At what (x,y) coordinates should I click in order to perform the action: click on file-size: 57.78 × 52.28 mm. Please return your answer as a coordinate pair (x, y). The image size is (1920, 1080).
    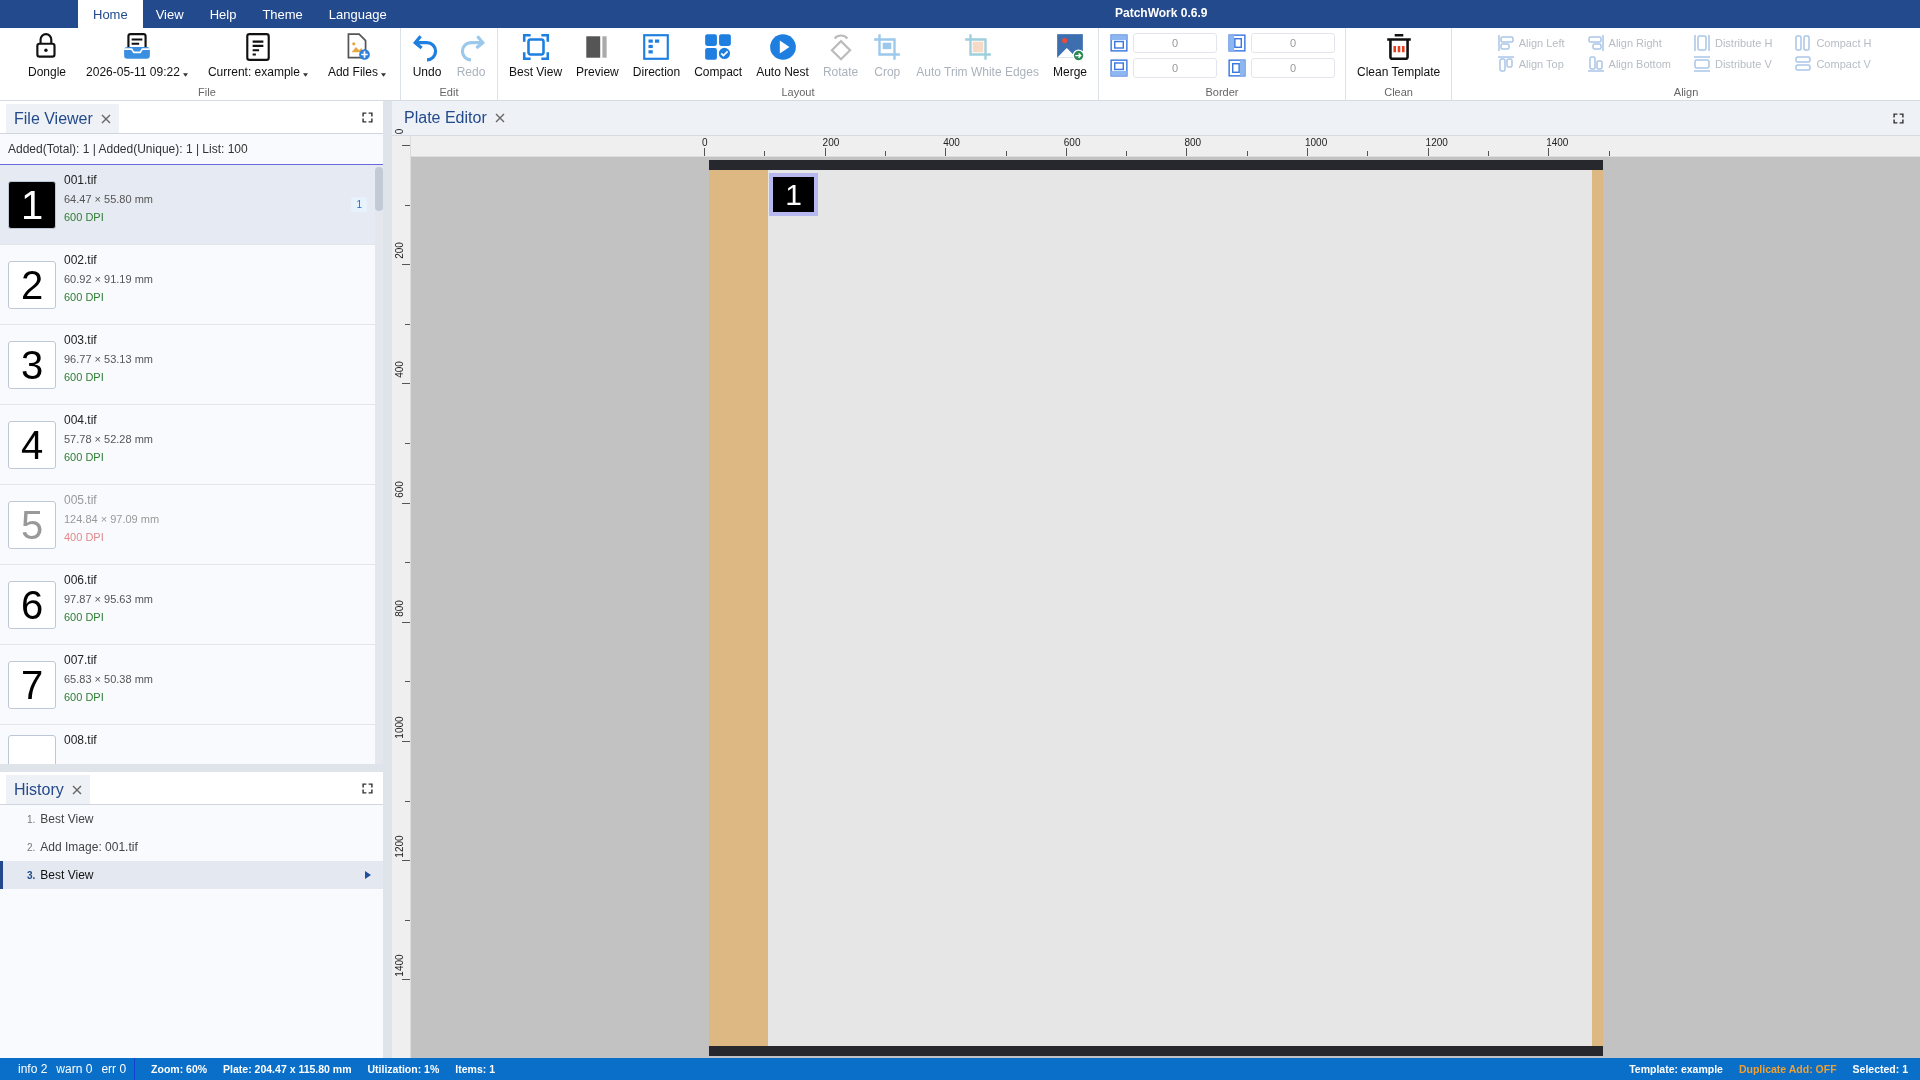
    Looking at the image, I should click on (108, 439).